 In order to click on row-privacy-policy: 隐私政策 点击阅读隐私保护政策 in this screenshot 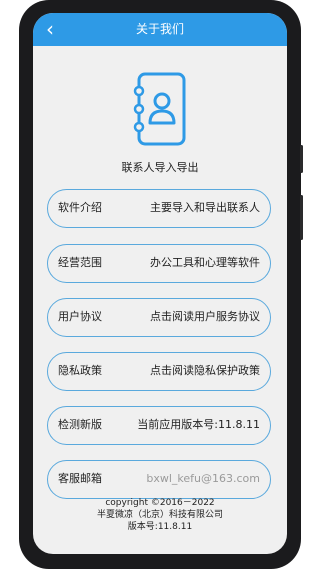, I will do `click(159, 371)`.